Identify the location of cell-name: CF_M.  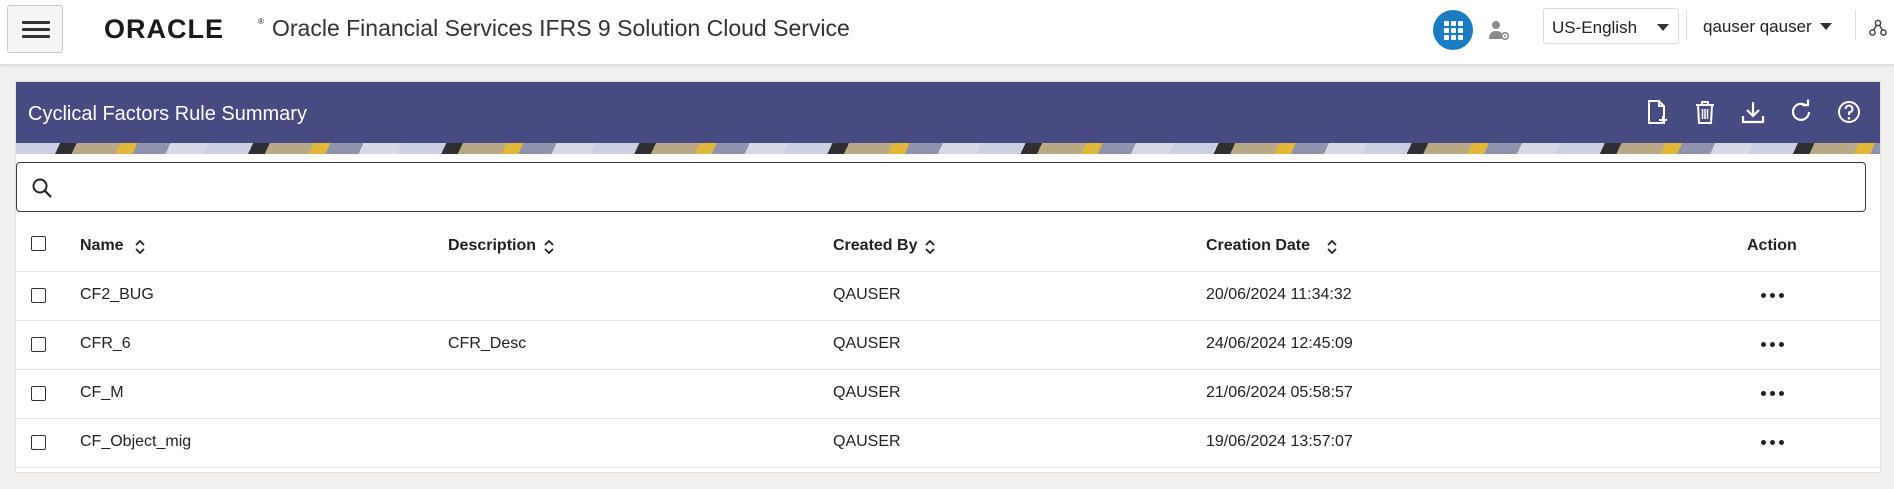
(102, 392).